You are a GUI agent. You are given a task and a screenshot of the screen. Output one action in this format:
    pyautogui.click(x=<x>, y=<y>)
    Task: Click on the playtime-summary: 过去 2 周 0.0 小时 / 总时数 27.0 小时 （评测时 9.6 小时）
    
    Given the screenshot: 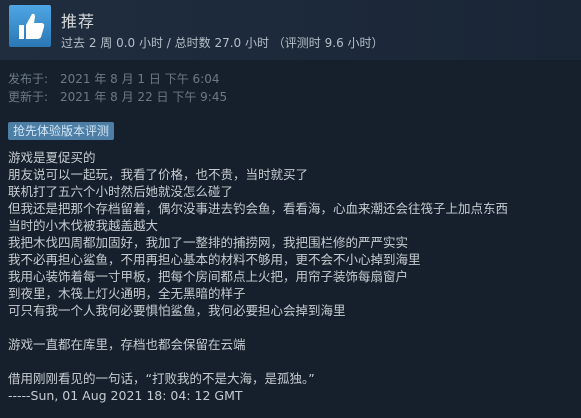 What is the action you would take?
    pyautogui.click(x=222, y=43)
    